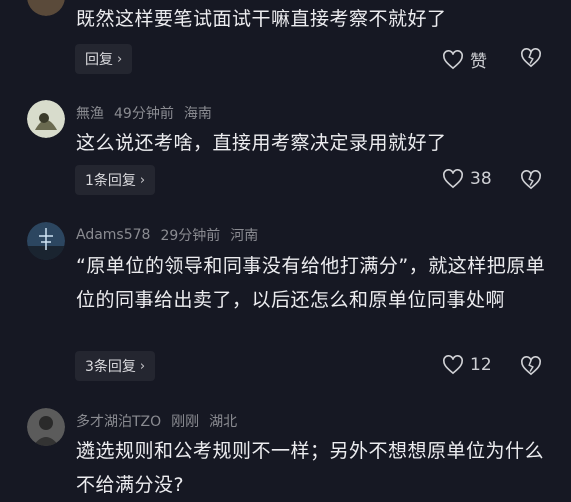 The width and height of the screenshot is (571, 502). I want to click on comment-meta: 無渔 49分钟前 海南, so click(144, 113).